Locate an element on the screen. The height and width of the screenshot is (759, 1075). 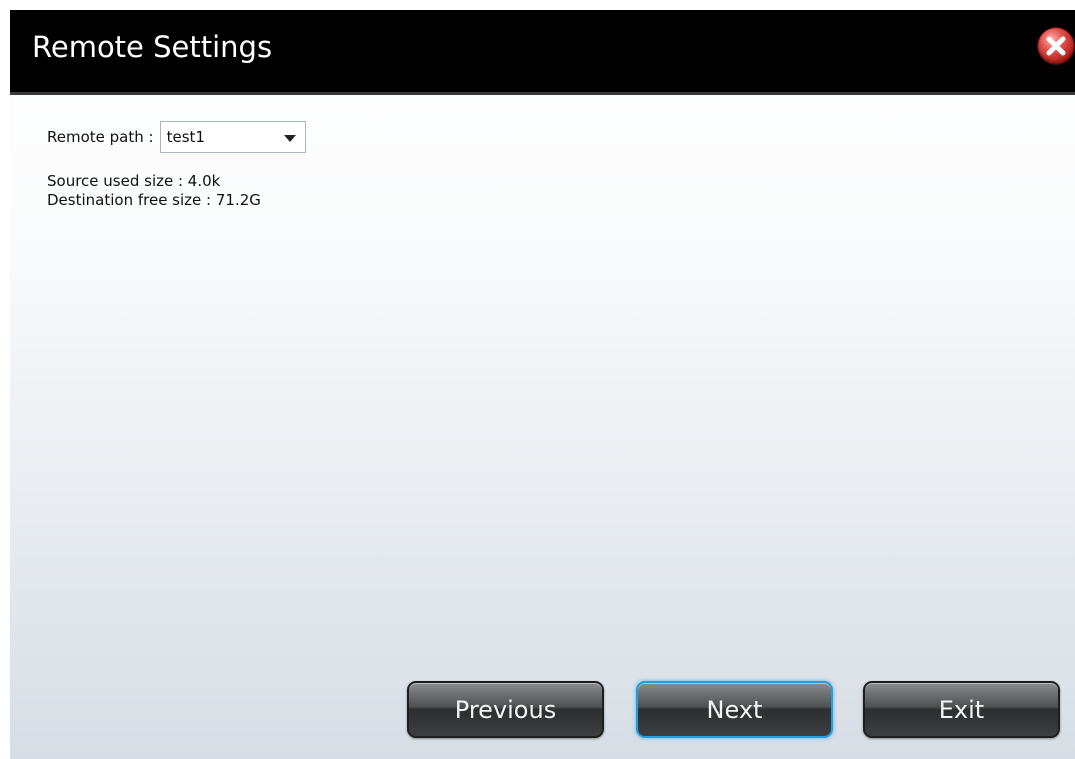
close-x-icon is located at coordinates (1056, 46).